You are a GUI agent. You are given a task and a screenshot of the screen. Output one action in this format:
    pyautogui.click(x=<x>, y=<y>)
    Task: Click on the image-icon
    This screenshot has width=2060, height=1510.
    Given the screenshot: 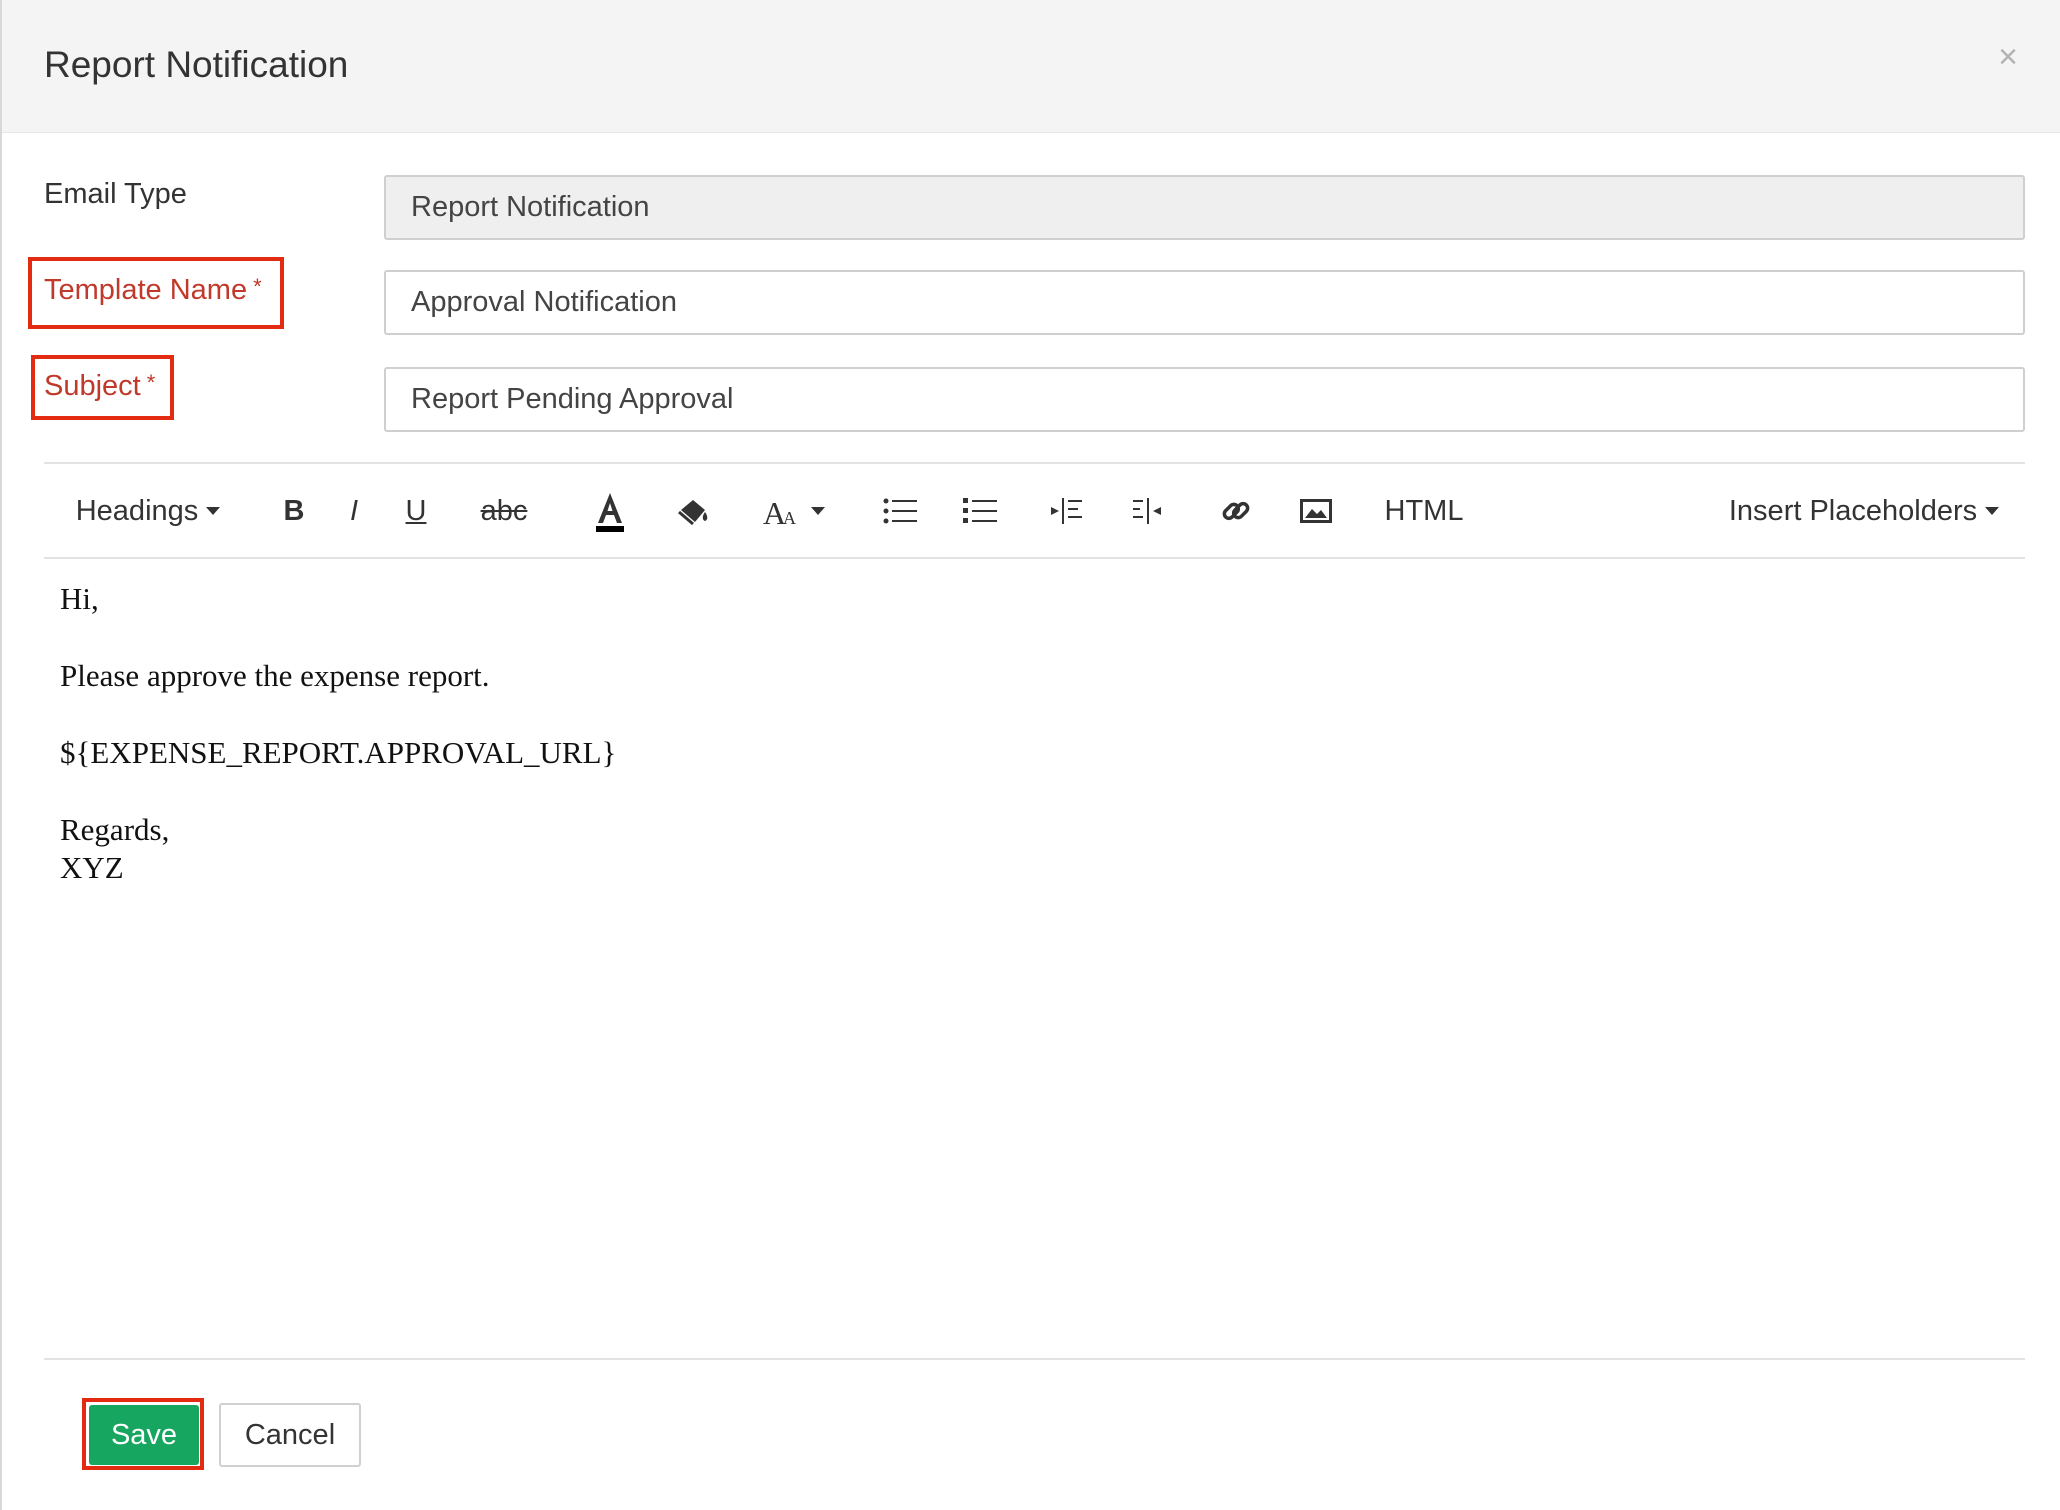 What is the action you would take?
    pyautogui.click(x=1316, y=511)
    